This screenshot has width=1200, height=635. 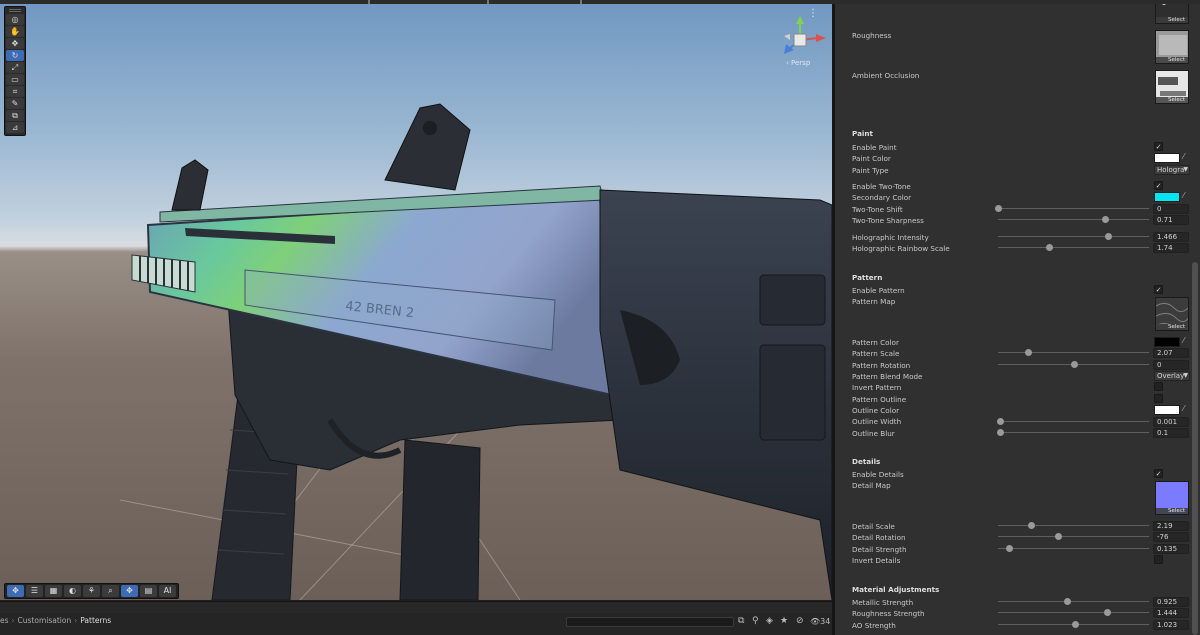 I want to click on roughness-strength-slider, so click(x=1073, y=613).